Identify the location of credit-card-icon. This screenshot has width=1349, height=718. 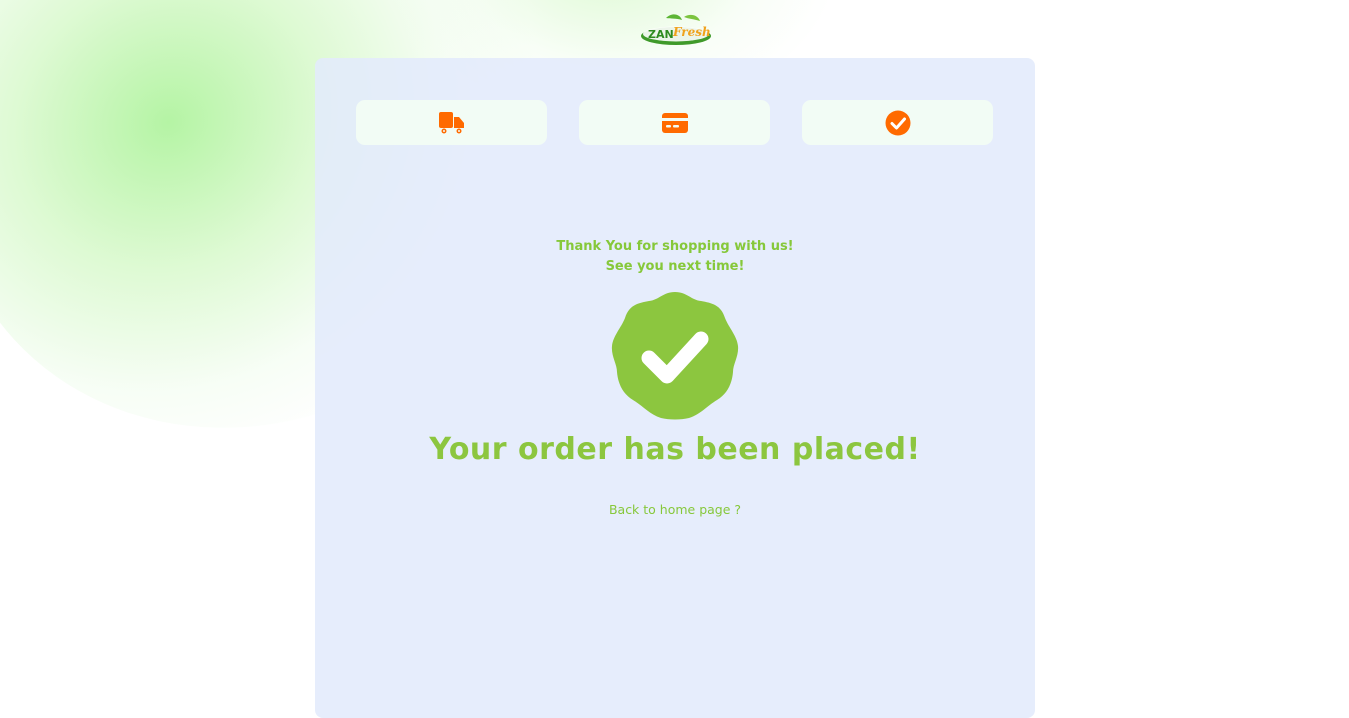
(674, 122).